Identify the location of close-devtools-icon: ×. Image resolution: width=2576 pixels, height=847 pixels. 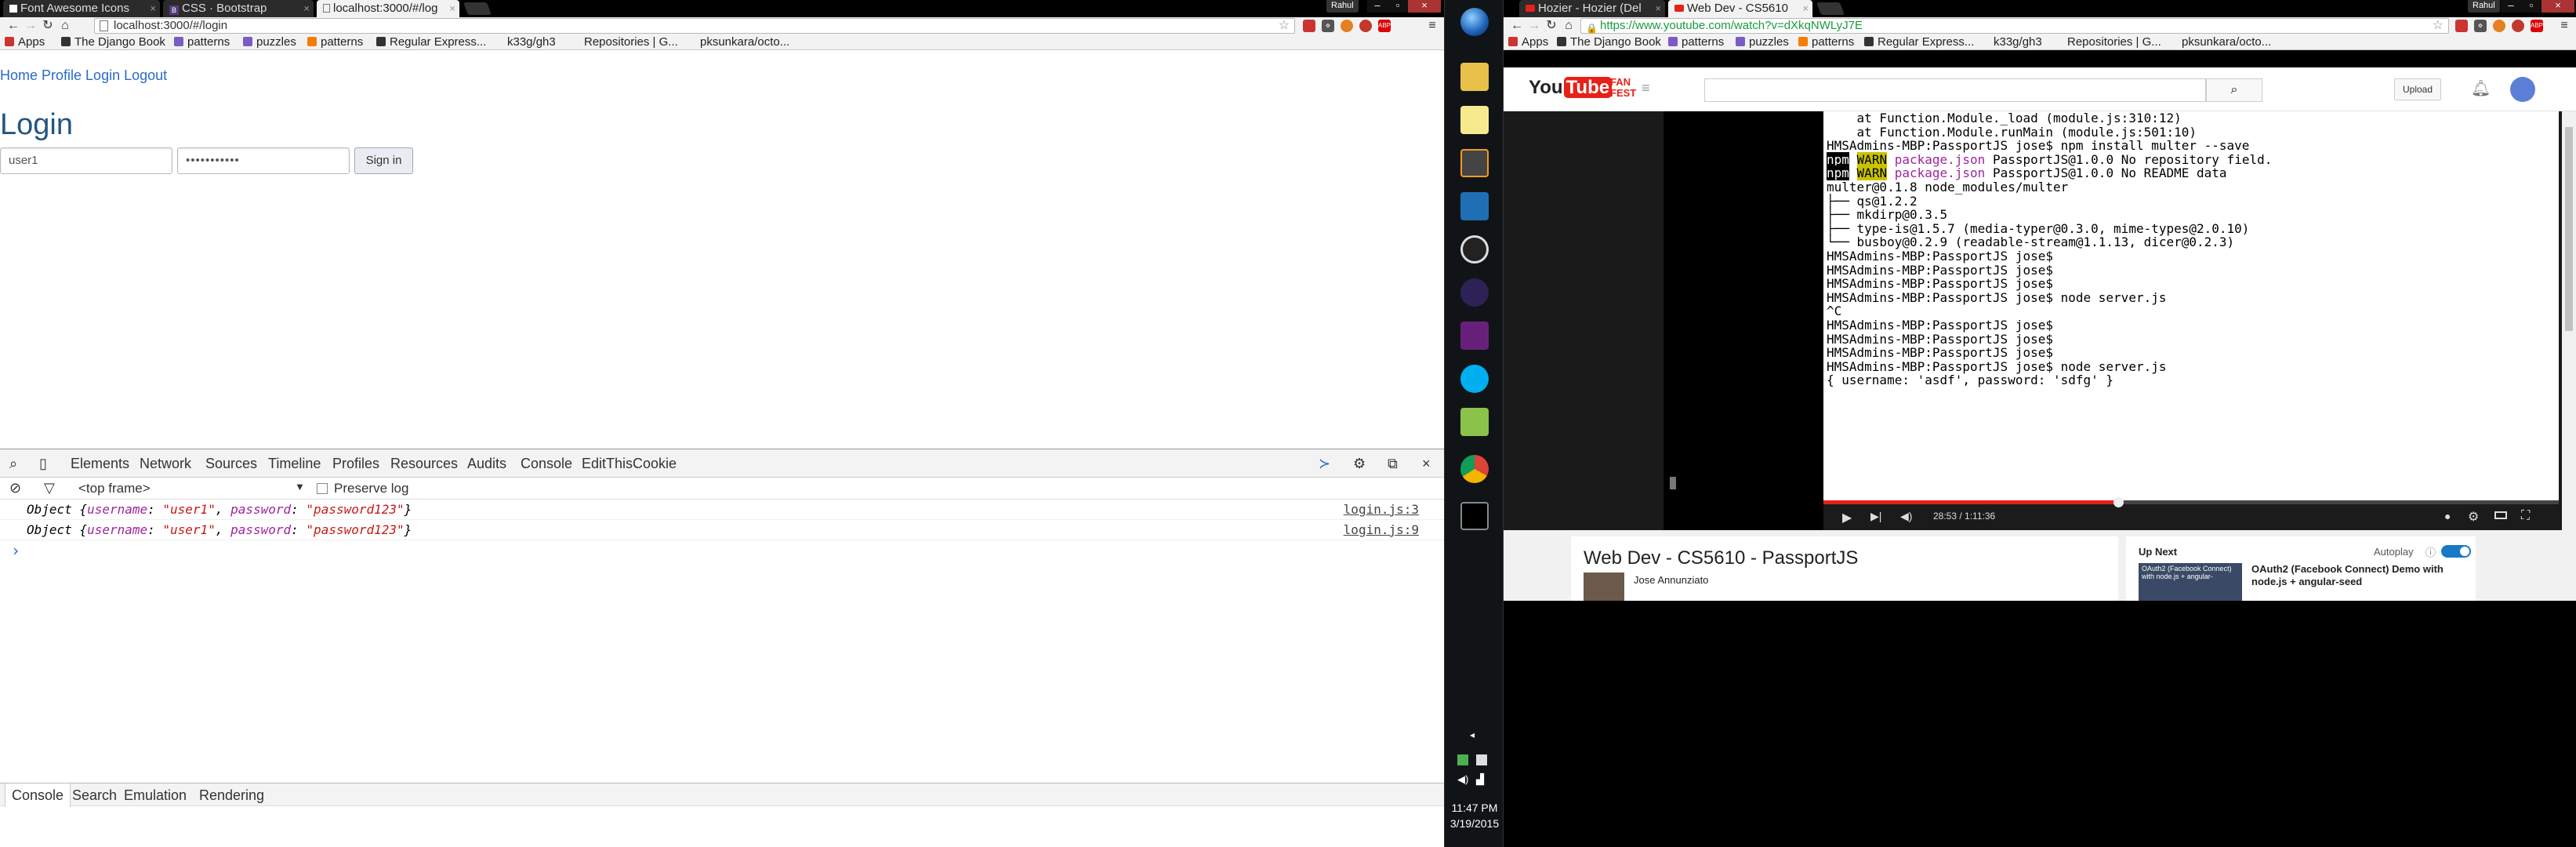
(1427, 463).